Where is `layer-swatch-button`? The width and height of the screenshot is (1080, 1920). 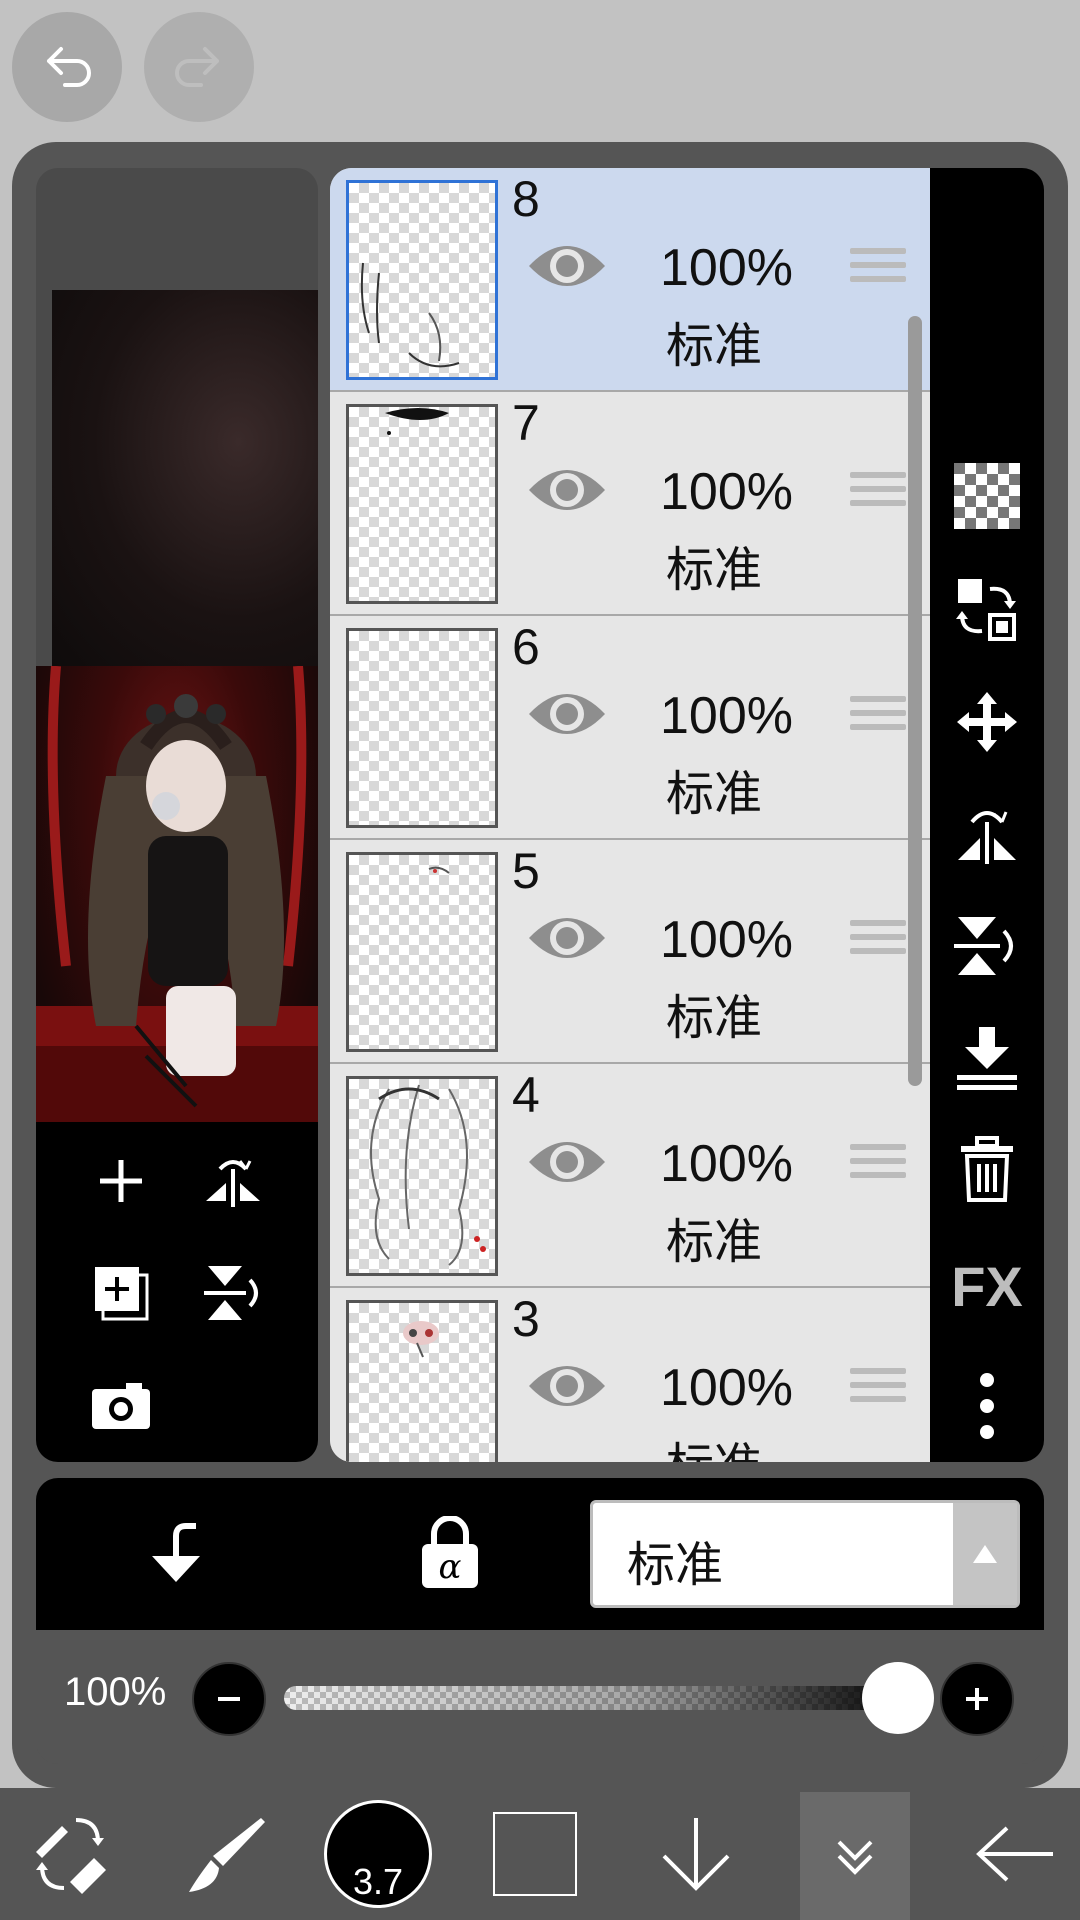
layer-swatch-button is located at coordinates (535, 1854).